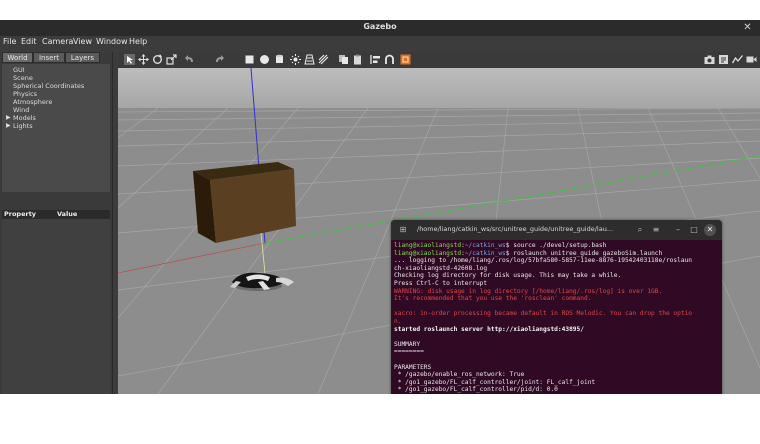 This screenshot has width=760, height=444. Describe the element at coordinates (557, 368) in the screenshot. I see `terminal-line: PARAMETERS` at that location.